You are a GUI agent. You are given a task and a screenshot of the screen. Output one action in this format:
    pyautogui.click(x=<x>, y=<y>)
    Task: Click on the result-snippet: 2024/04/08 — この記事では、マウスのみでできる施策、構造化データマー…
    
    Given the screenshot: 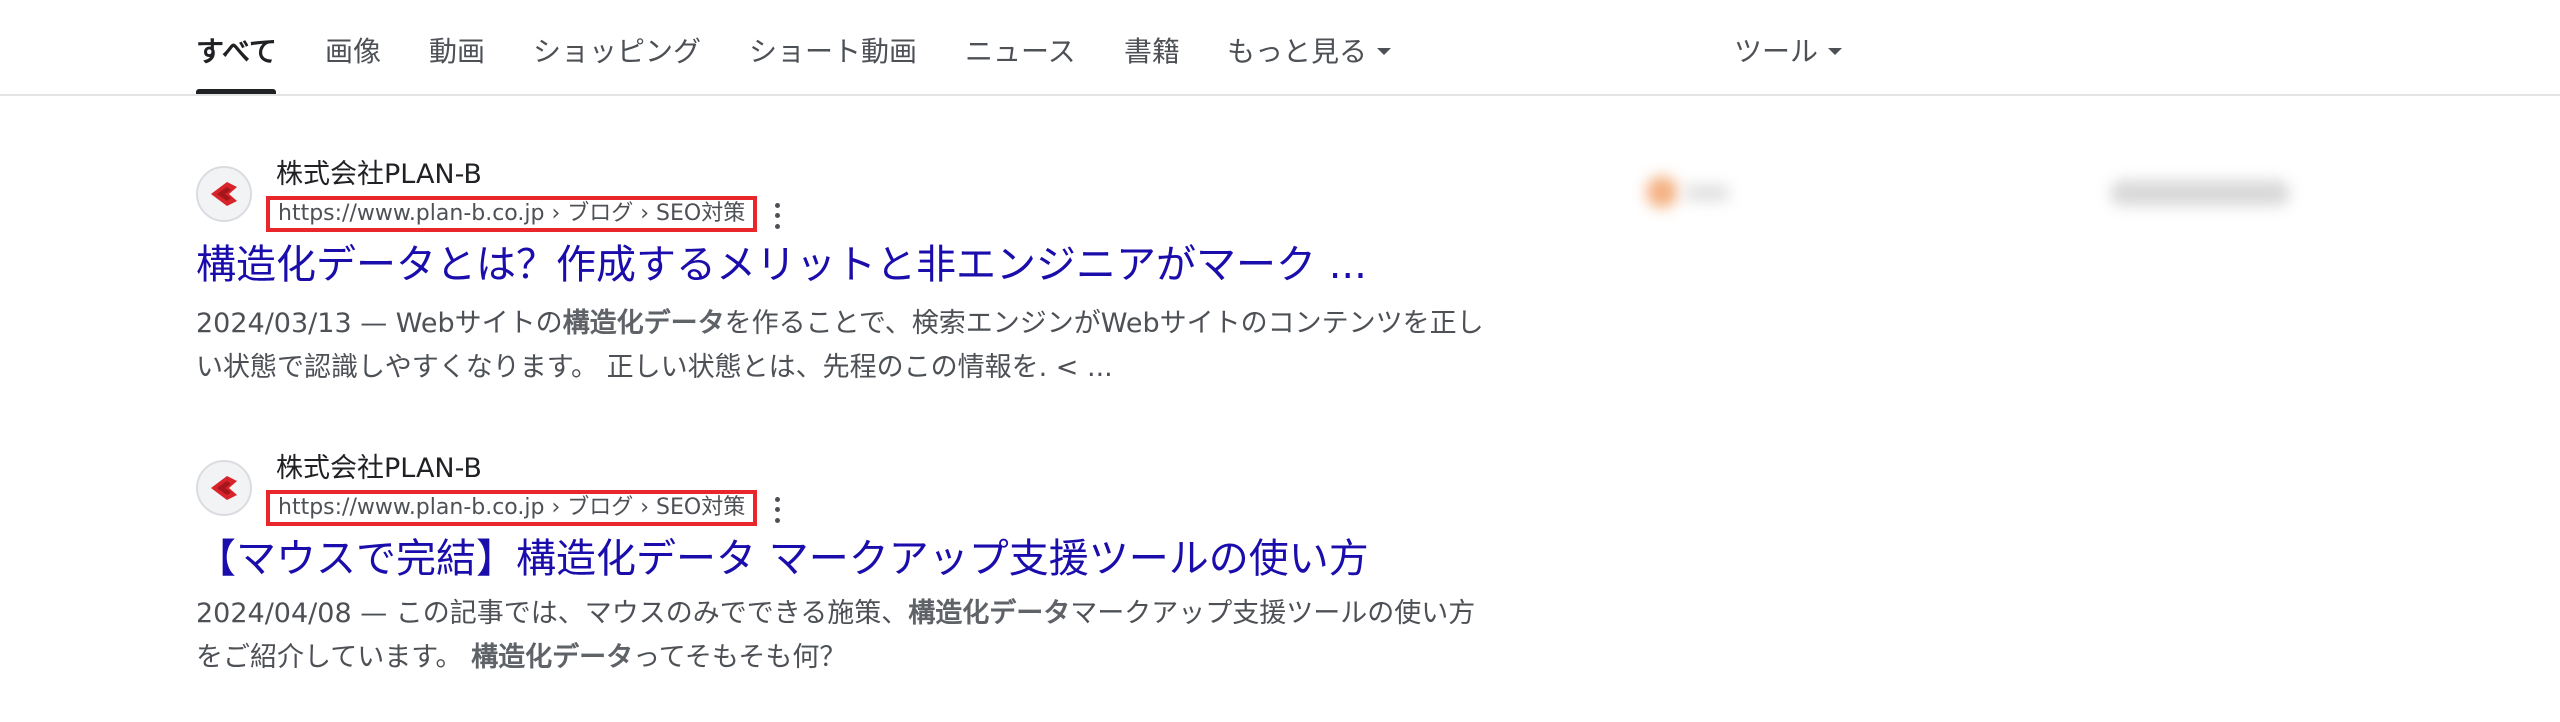 What is the action you would take?
    pyautogui.click(x=856, y=636)
    